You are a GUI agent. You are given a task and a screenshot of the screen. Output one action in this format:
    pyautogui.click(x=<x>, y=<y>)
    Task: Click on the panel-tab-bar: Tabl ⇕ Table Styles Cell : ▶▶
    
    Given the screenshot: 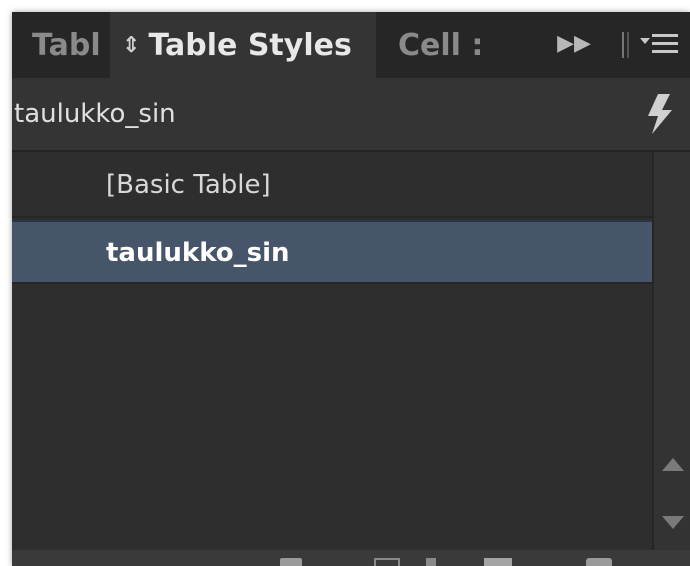 What is the action you would take?
    pyautogui.click(x=351, y=45)
    